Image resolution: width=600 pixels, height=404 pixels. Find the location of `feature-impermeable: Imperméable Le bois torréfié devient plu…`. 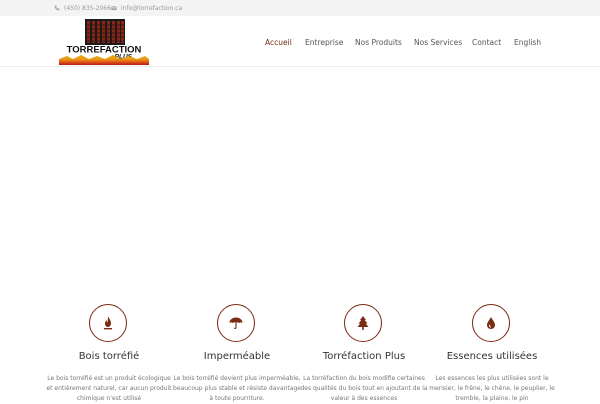

feature-impermeable: Imperméable Le bois torréfié devient plu… is located at coordinates (237, 353).